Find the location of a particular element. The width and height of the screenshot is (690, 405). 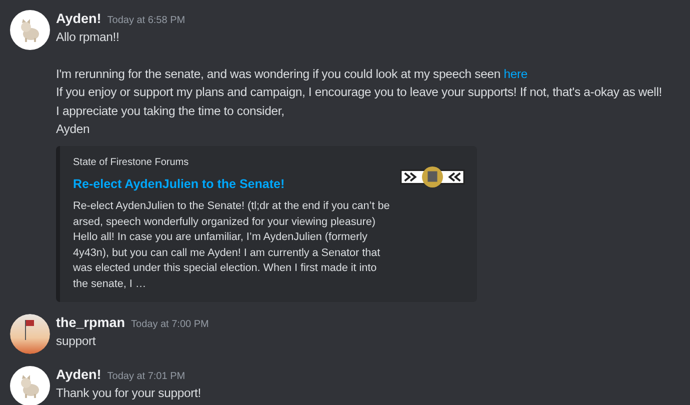

message-text: Ayden is located at coordinates (73, 129).